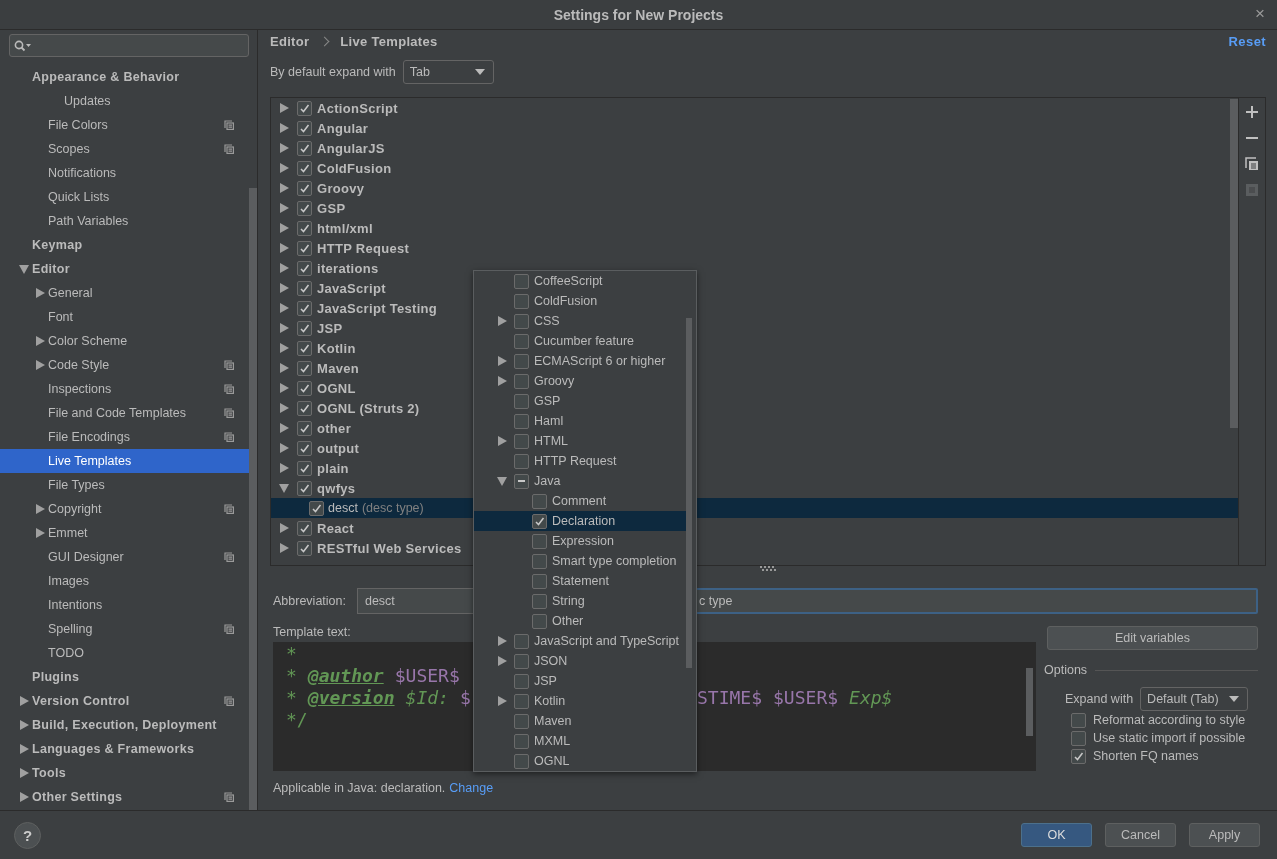  I want to click on code-token: $, so click(465, 697).